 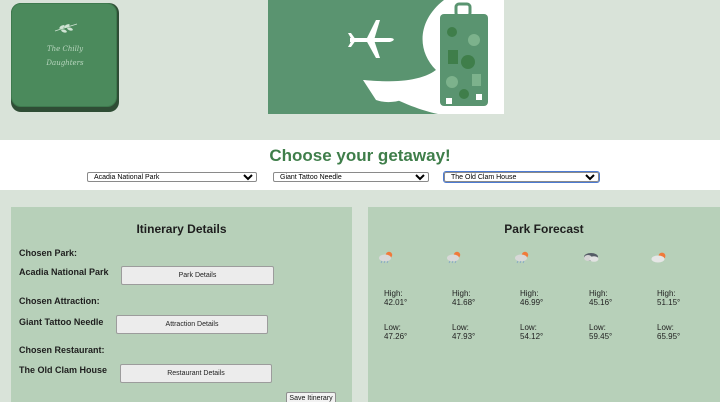 I want to click on chosen-attraction-label: Chosen Attraction:, so click(x=59, y=301).